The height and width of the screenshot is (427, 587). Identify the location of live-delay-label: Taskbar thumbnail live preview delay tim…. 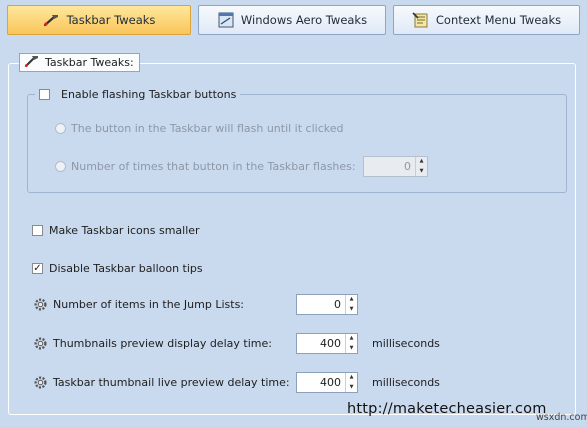
(171, 382).